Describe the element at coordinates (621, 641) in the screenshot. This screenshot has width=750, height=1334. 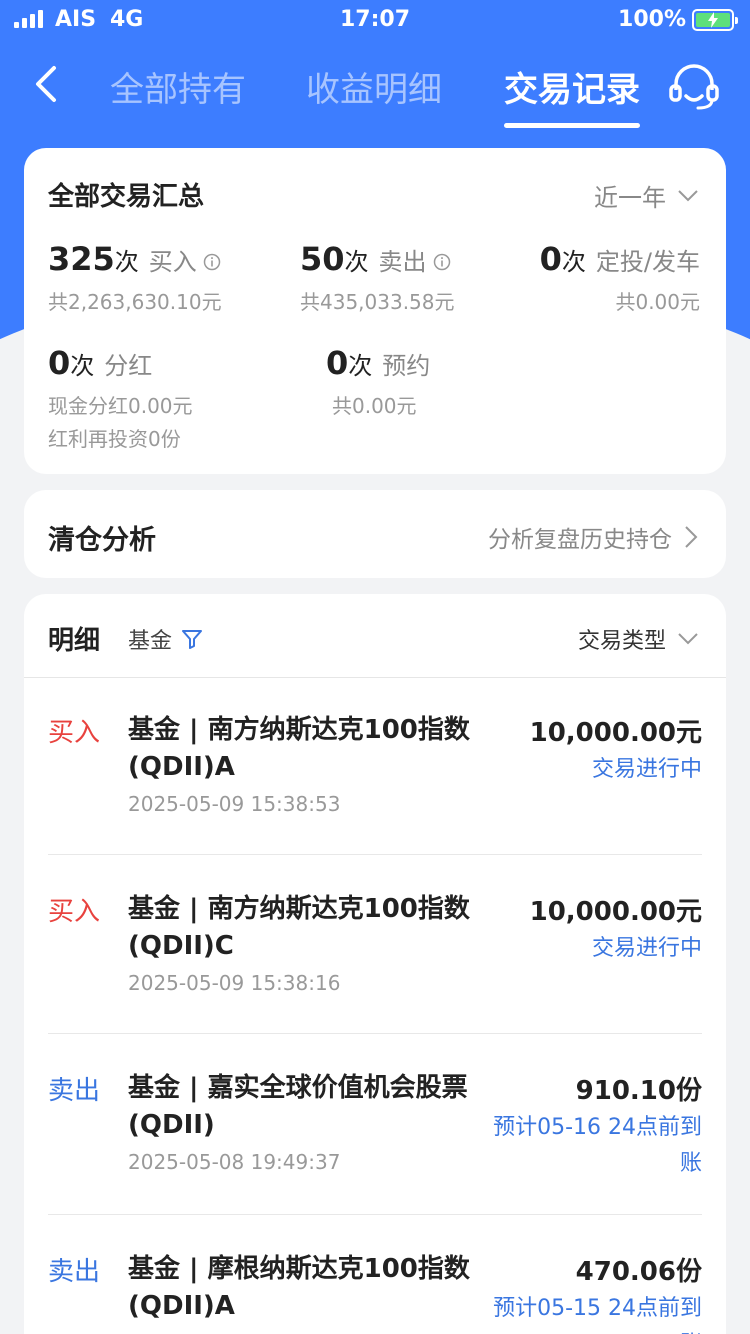
I see `type-filter-label: 交易类型` at that location.